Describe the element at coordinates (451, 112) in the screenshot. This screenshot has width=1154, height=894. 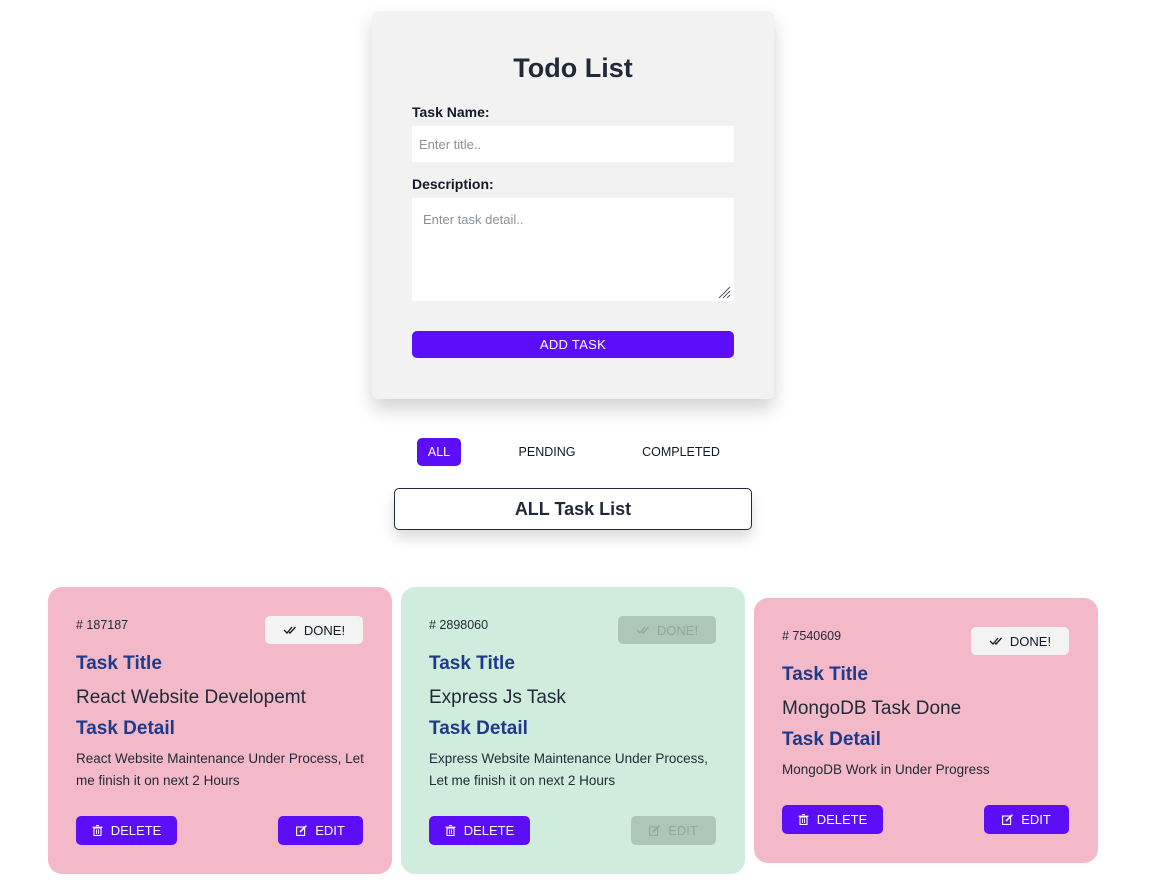
I see `task-name-label: Task Name:` at that location.